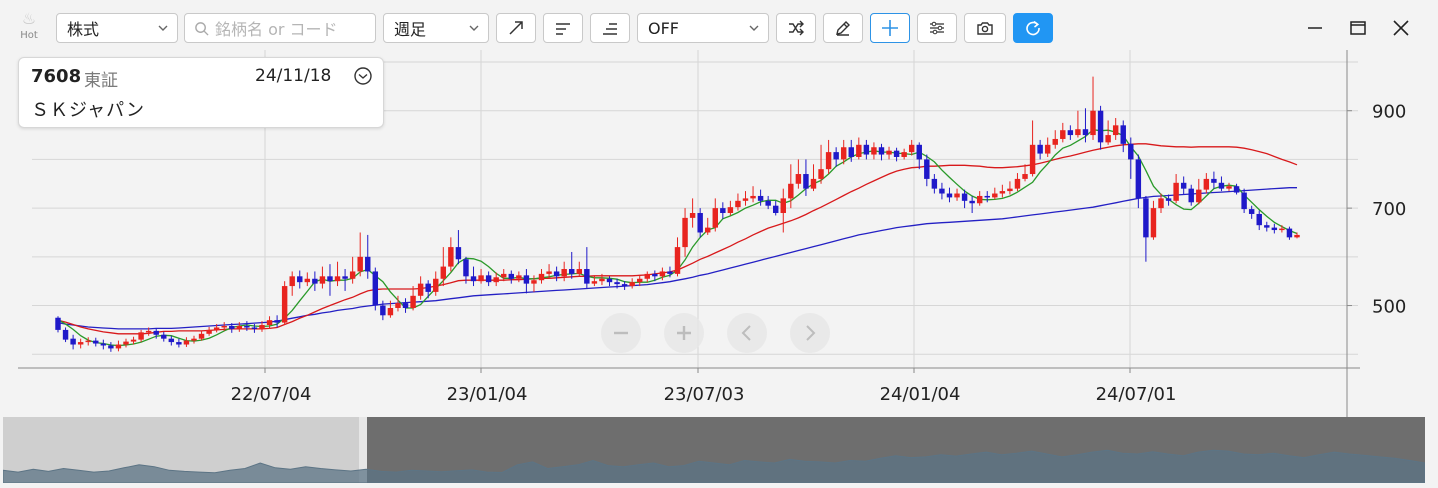 The width and height of the screenshot is (1438, 488). Describe the element at coordinates (714, 450) in the screenshot. I see `range-navigator` at that location.